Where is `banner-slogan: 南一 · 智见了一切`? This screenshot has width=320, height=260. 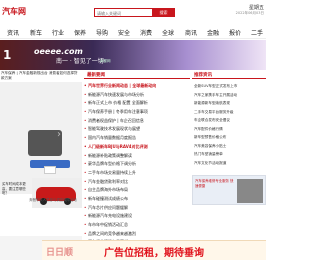
banner-slogan: 南一 · 智见了一切 is located at coordinates (80, 61).